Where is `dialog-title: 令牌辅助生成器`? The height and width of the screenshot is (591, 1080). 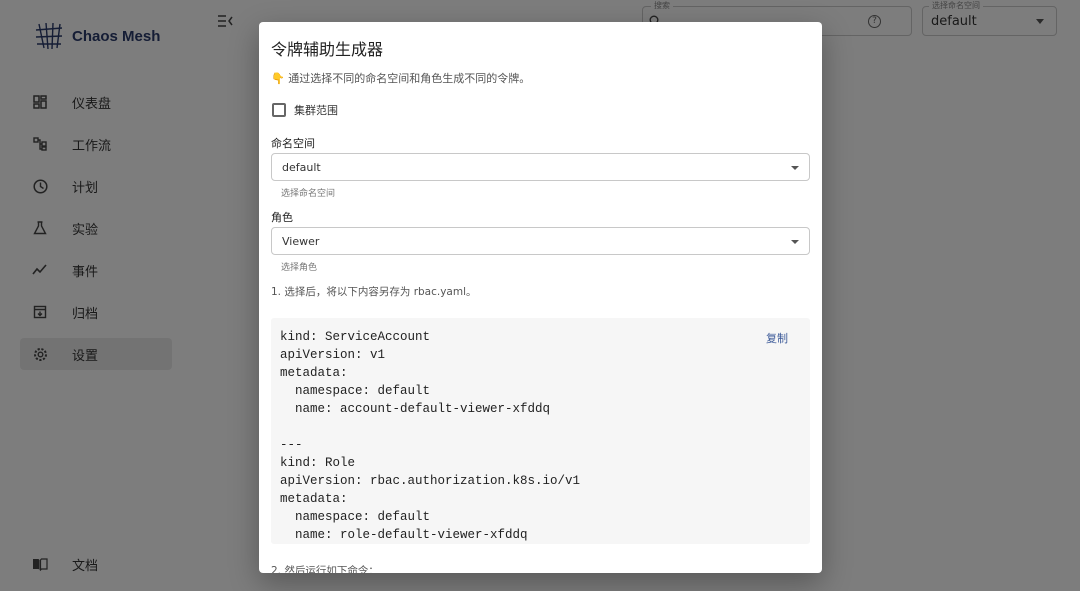 dialog-title: 令牌辅助生成器 is located at coordinates (327, 49).